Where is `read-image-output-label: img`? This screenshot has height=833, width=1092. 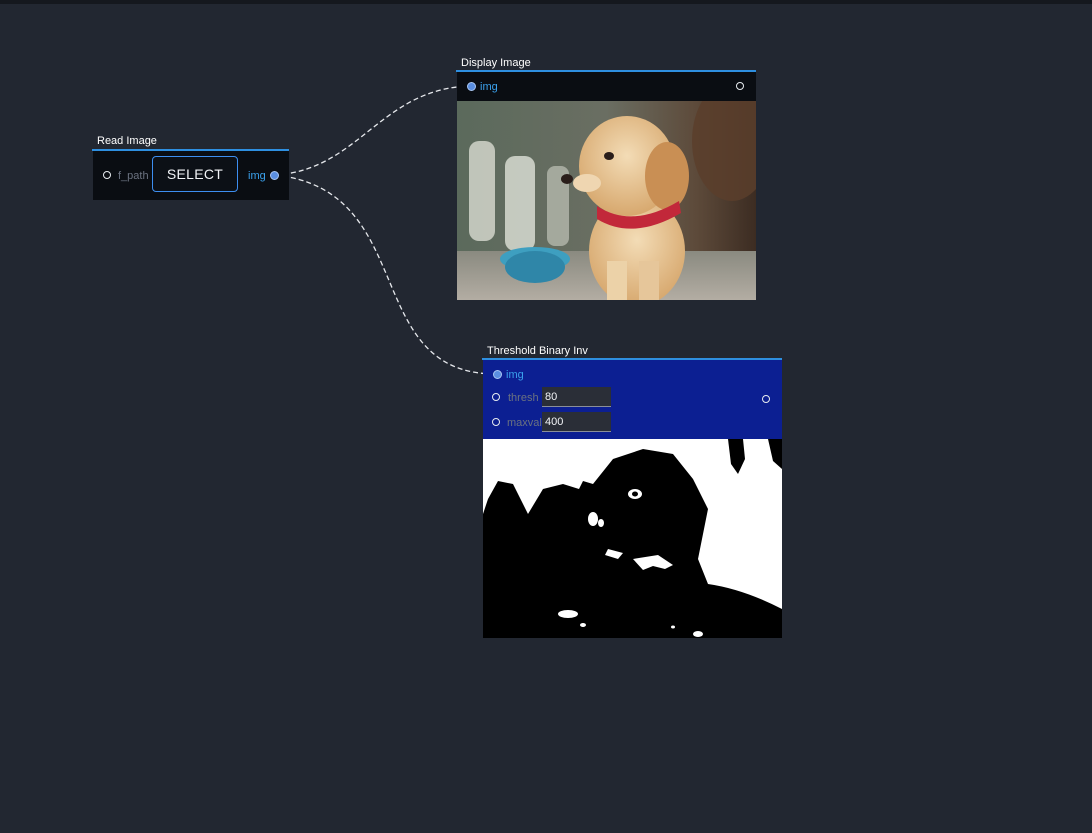 read-image-output-label: img is located at coordinates (257, 176).